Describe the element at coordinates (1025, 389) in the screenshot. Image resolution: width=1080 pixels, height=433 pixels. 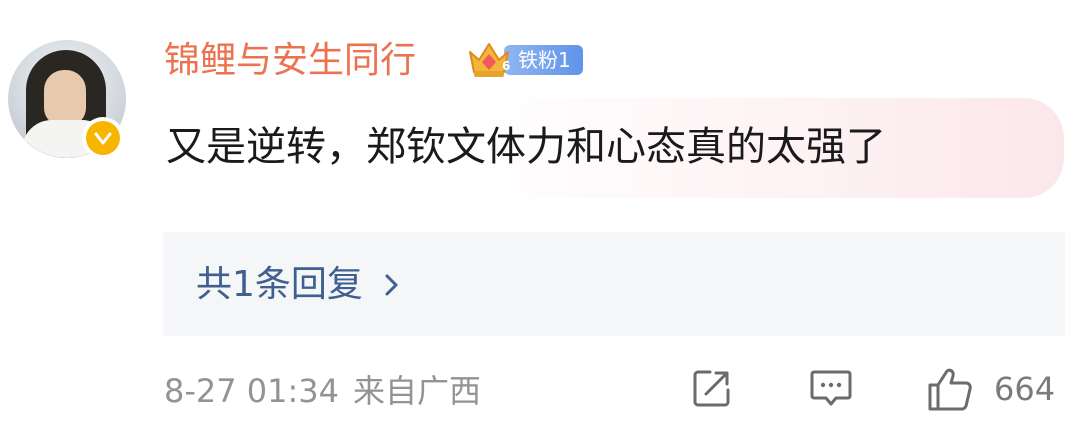
I see `like-count: 664` at that location.